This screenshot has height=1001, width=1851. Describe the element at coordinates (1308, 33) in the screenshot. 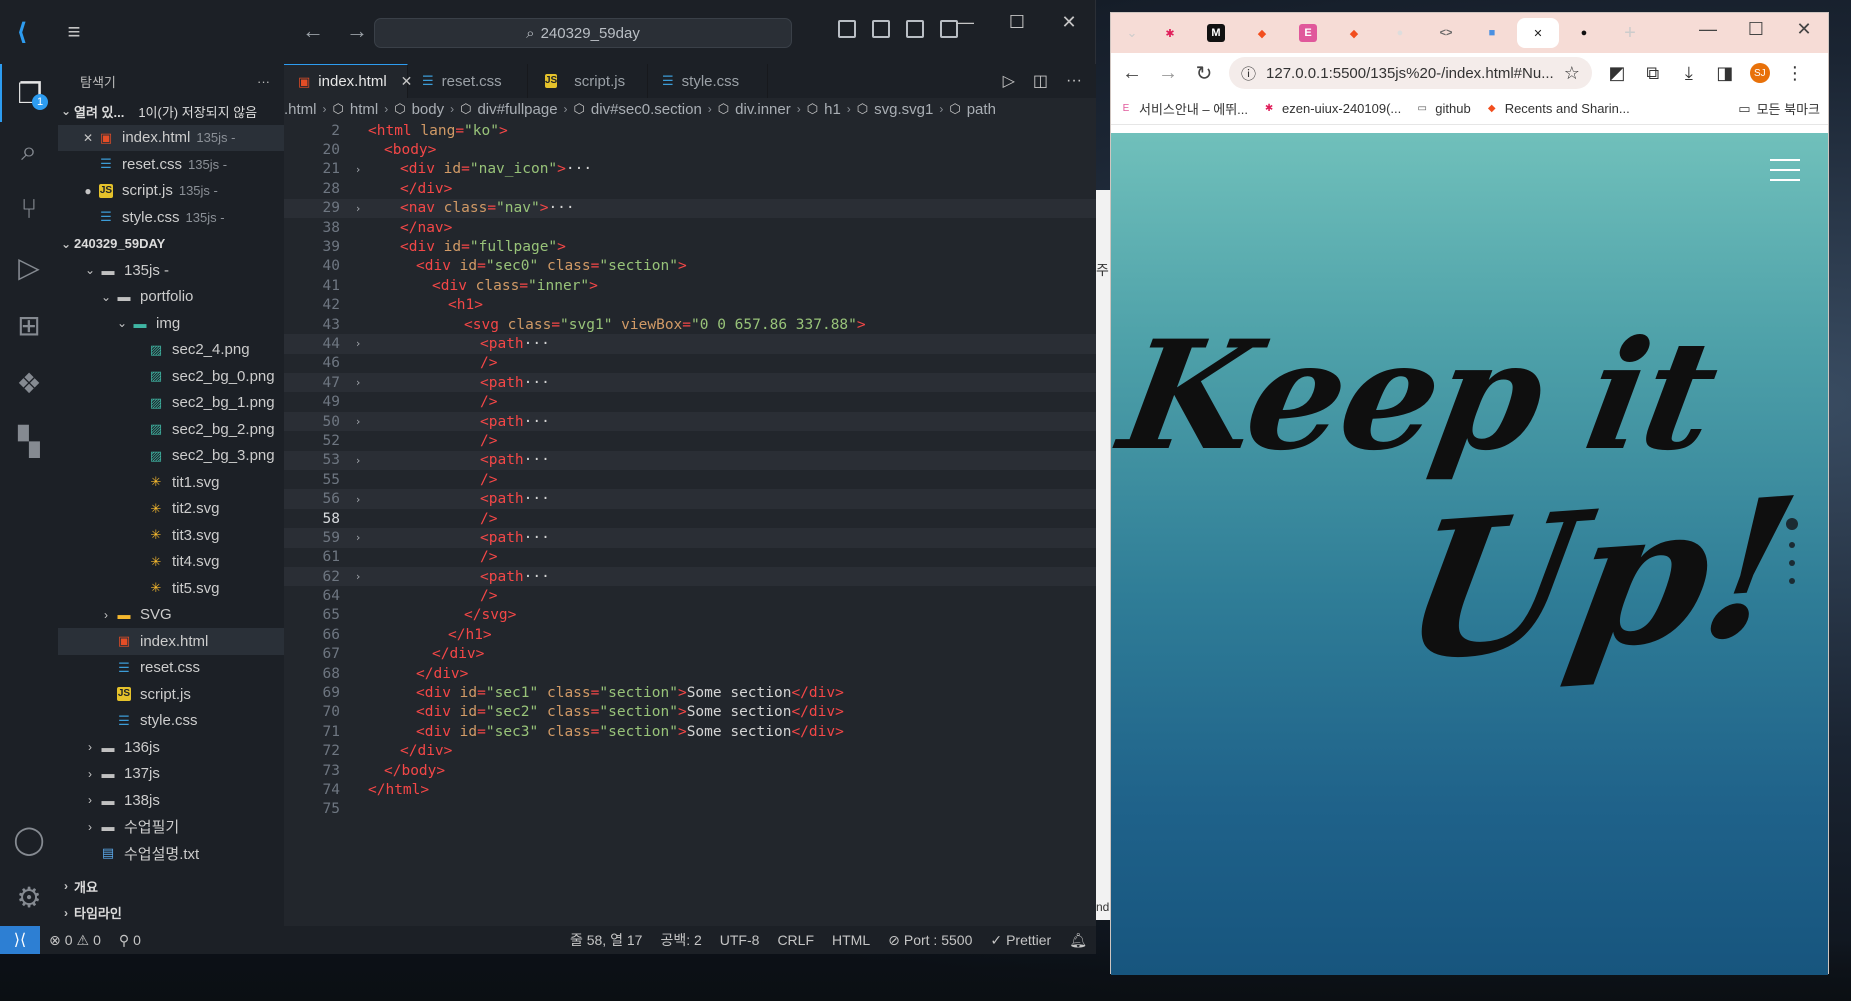

I see `browser-tab-e: E` at that location.